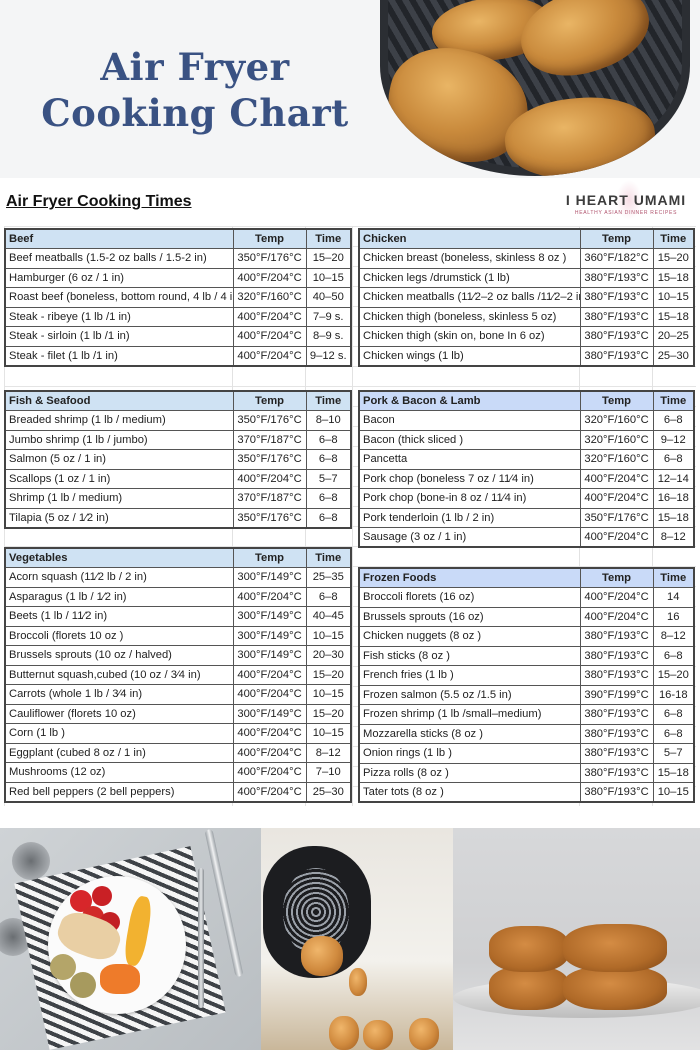 Image resolution: width=700 pixels, height=1050 pixels. Describe the element at coordinates (526, 355) in the screenshot. I see `table-row: Chicken wings (1 lb) 380°F/193°C 25–30` at that location.